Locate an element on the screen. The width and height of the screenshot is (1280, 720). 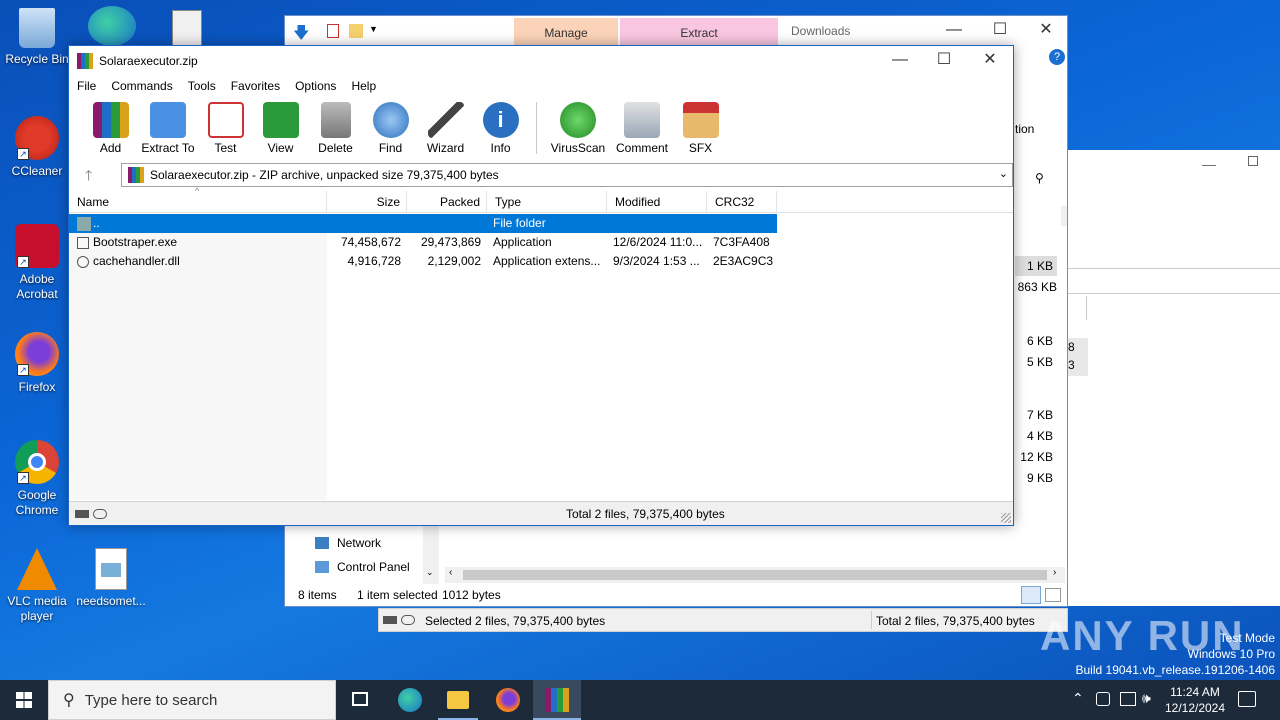
taskbar-winrar is located at coordinates (557, 700).